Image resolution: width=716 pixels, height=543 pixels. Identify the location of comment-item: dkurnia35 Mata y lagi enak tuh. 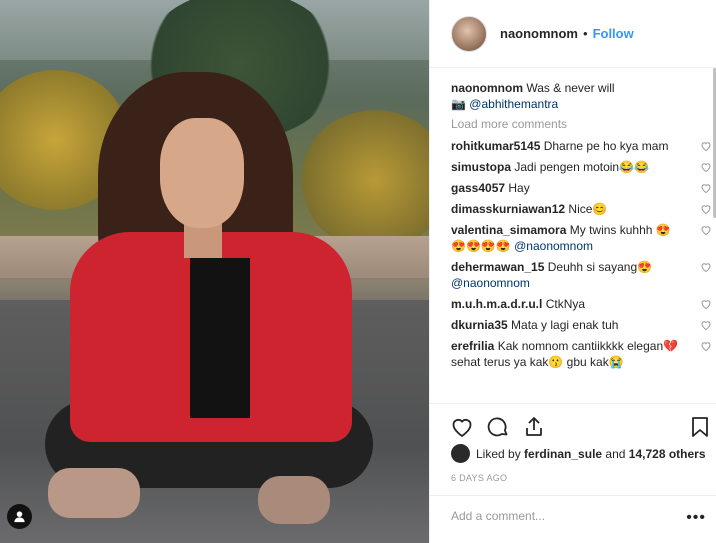
(583, 325).